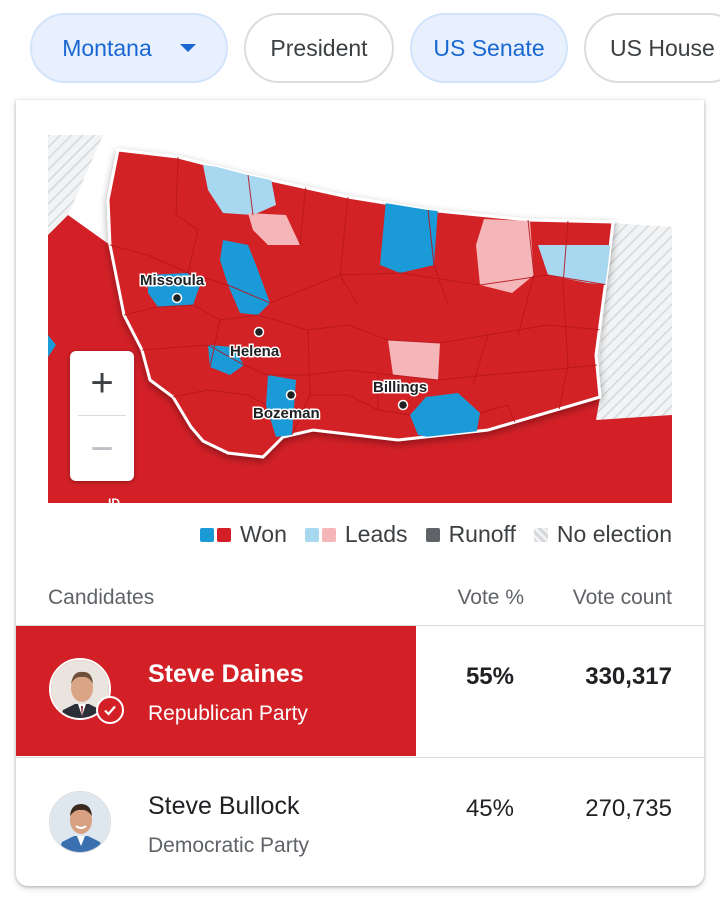 Image resolution: width=720 pixels, height=898 pixels. I want to click on header-candidates: Candidates, so click(101, 597).